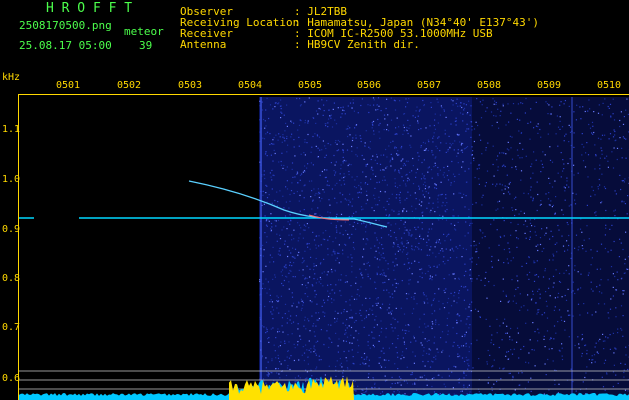  I want to click on x-tick-label: 0509, so click(549, 85).